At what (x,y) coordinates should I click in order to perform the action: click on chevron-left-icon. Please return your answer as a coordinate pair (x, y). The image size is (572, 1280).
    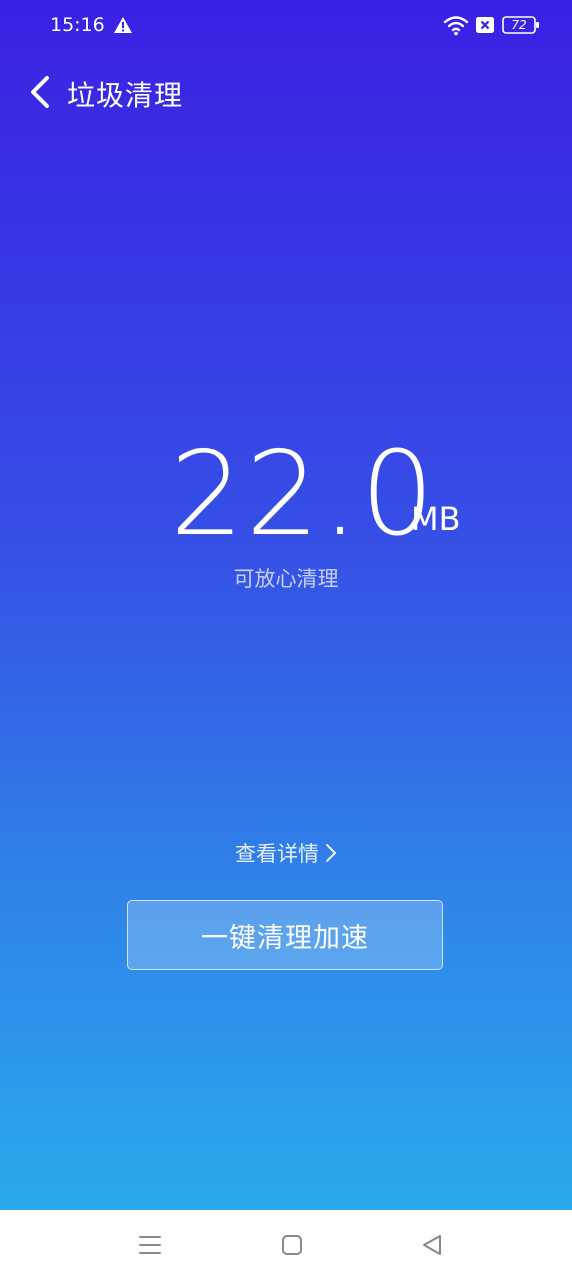
    Looking at the image, I should click on (40, 92).